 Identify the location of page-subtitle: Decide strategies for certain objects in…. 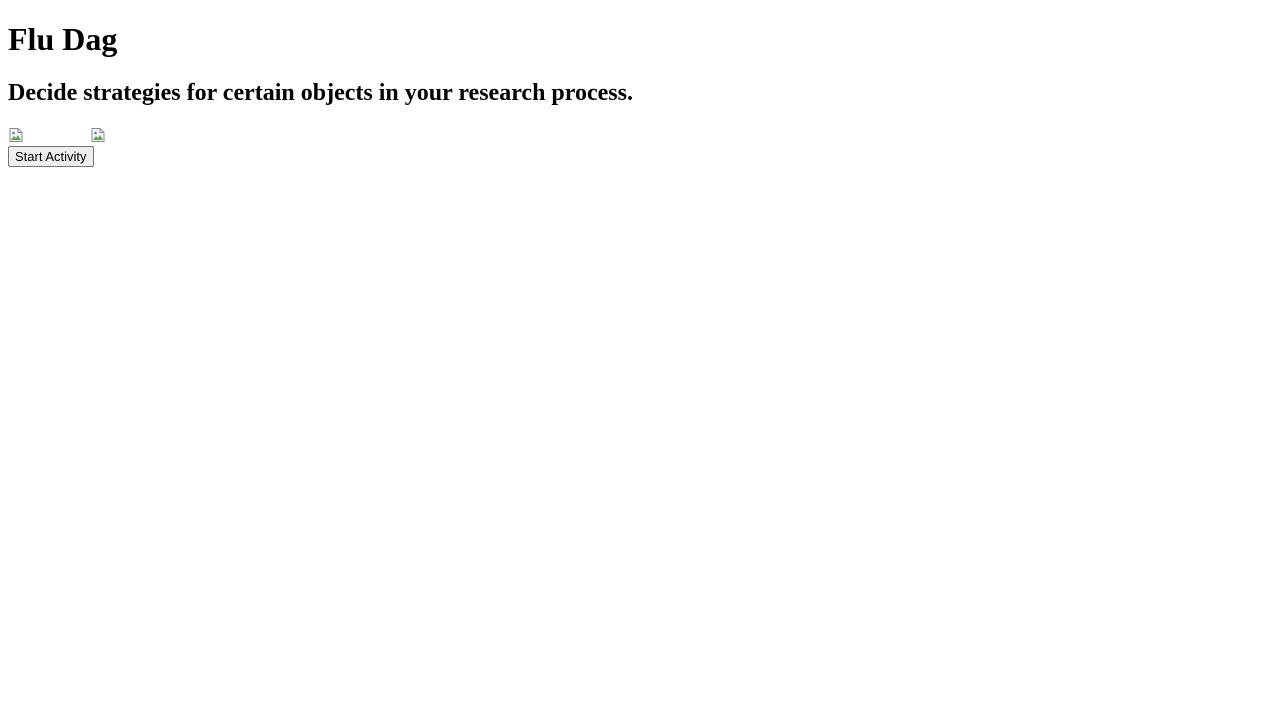
(320, 93).